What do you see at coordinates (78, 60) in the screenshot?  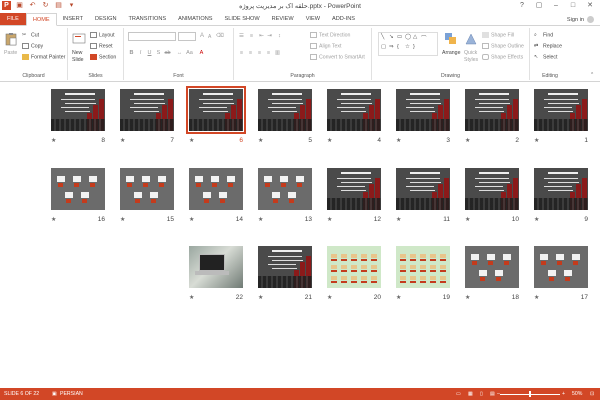 I see `new-slide-label-2: Slide` at bounding box center [78, 60].